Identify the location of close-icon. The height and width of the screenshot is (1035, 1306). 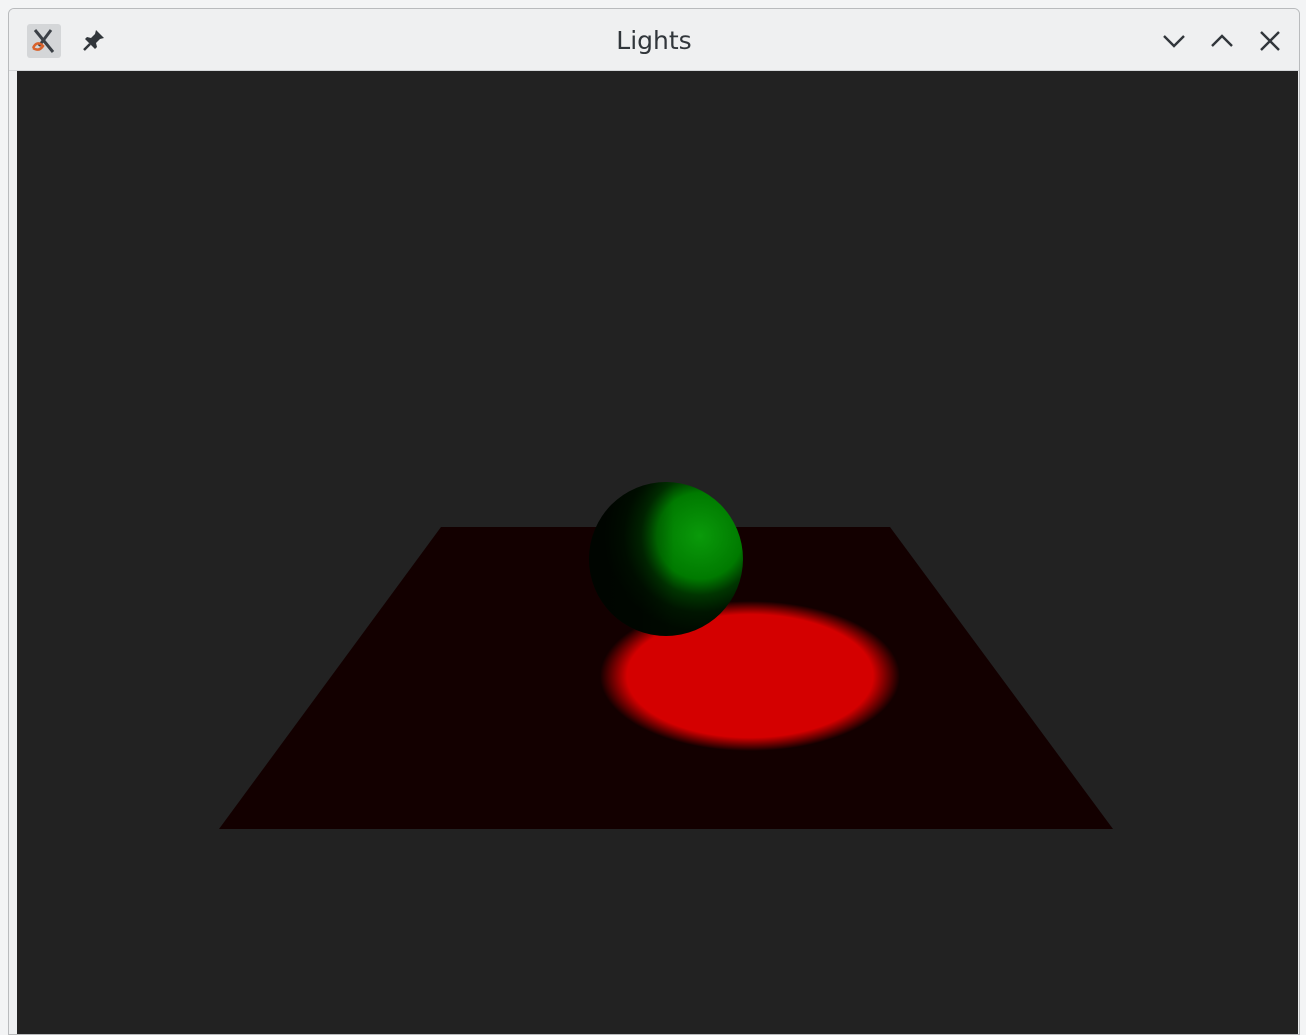
(1270, 41).